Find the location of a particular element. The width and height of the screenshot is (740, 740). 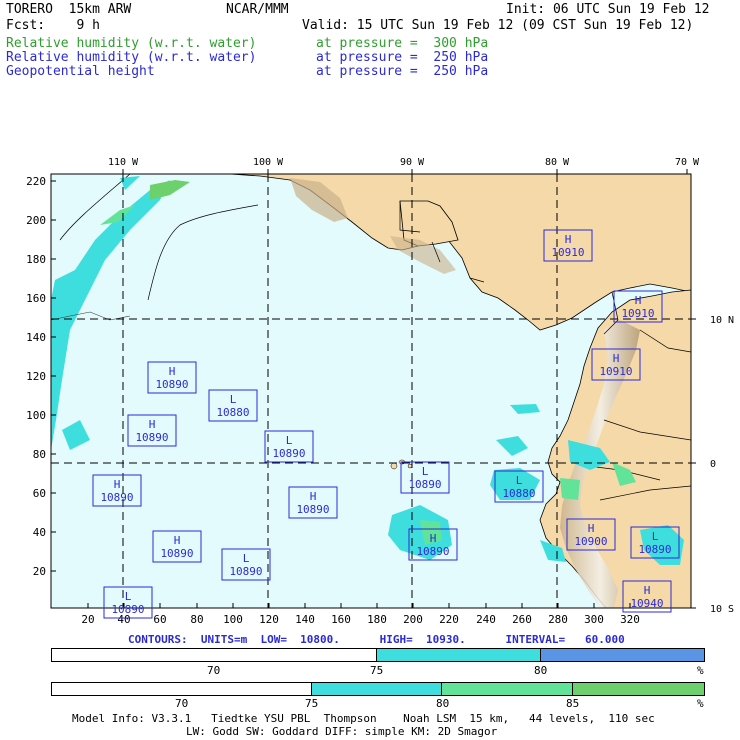

x-tick-label: 260 is located at coordinates (522, 619).